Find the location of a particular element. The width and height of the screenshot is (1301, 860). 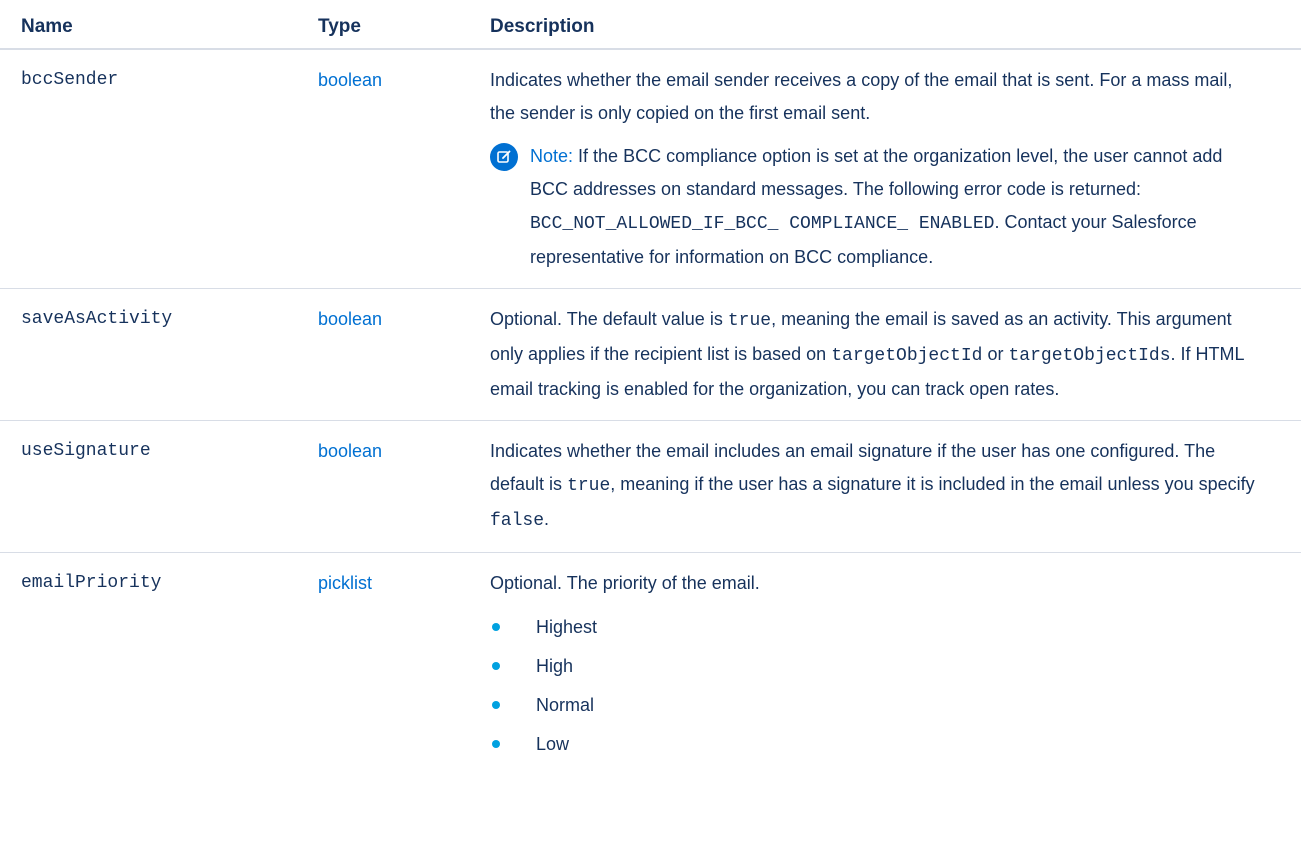

description-text: Optional. The default value is is located at coordinates (606, 319).